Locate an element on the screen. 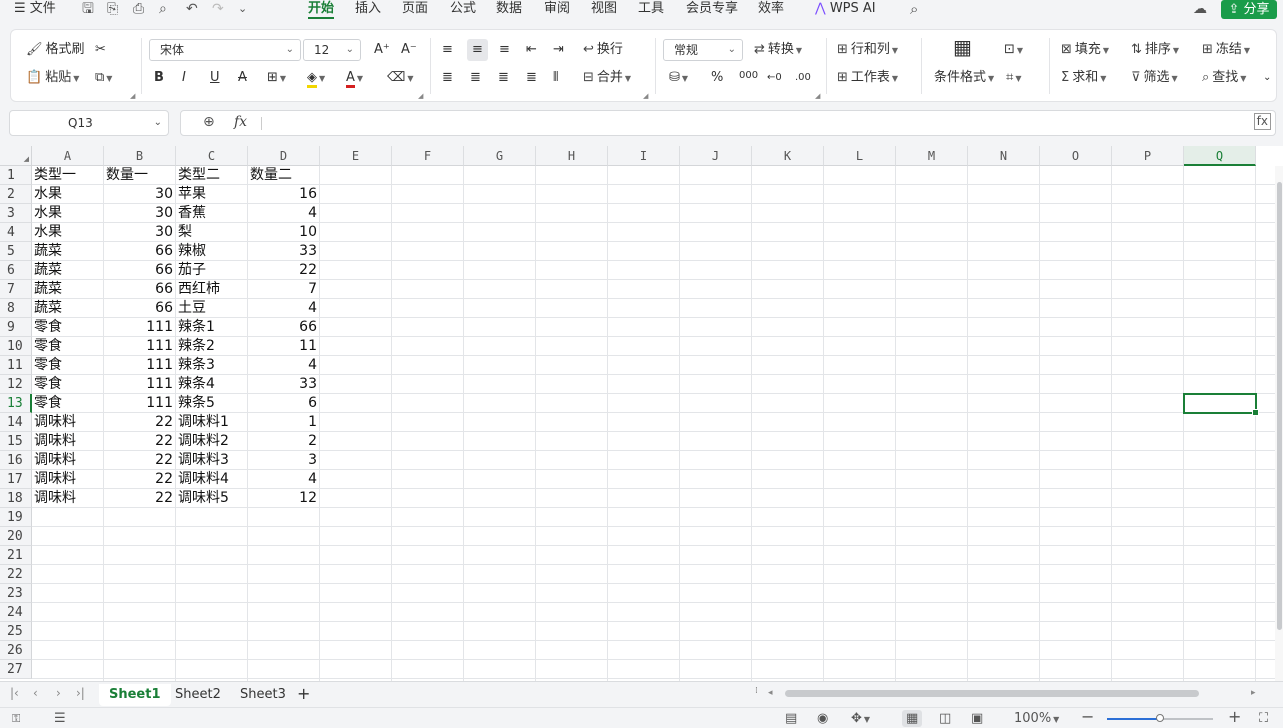 This screenshot has width=1283, height=728. align-middle-icon: ≡ is located at coordinates (477, 50).